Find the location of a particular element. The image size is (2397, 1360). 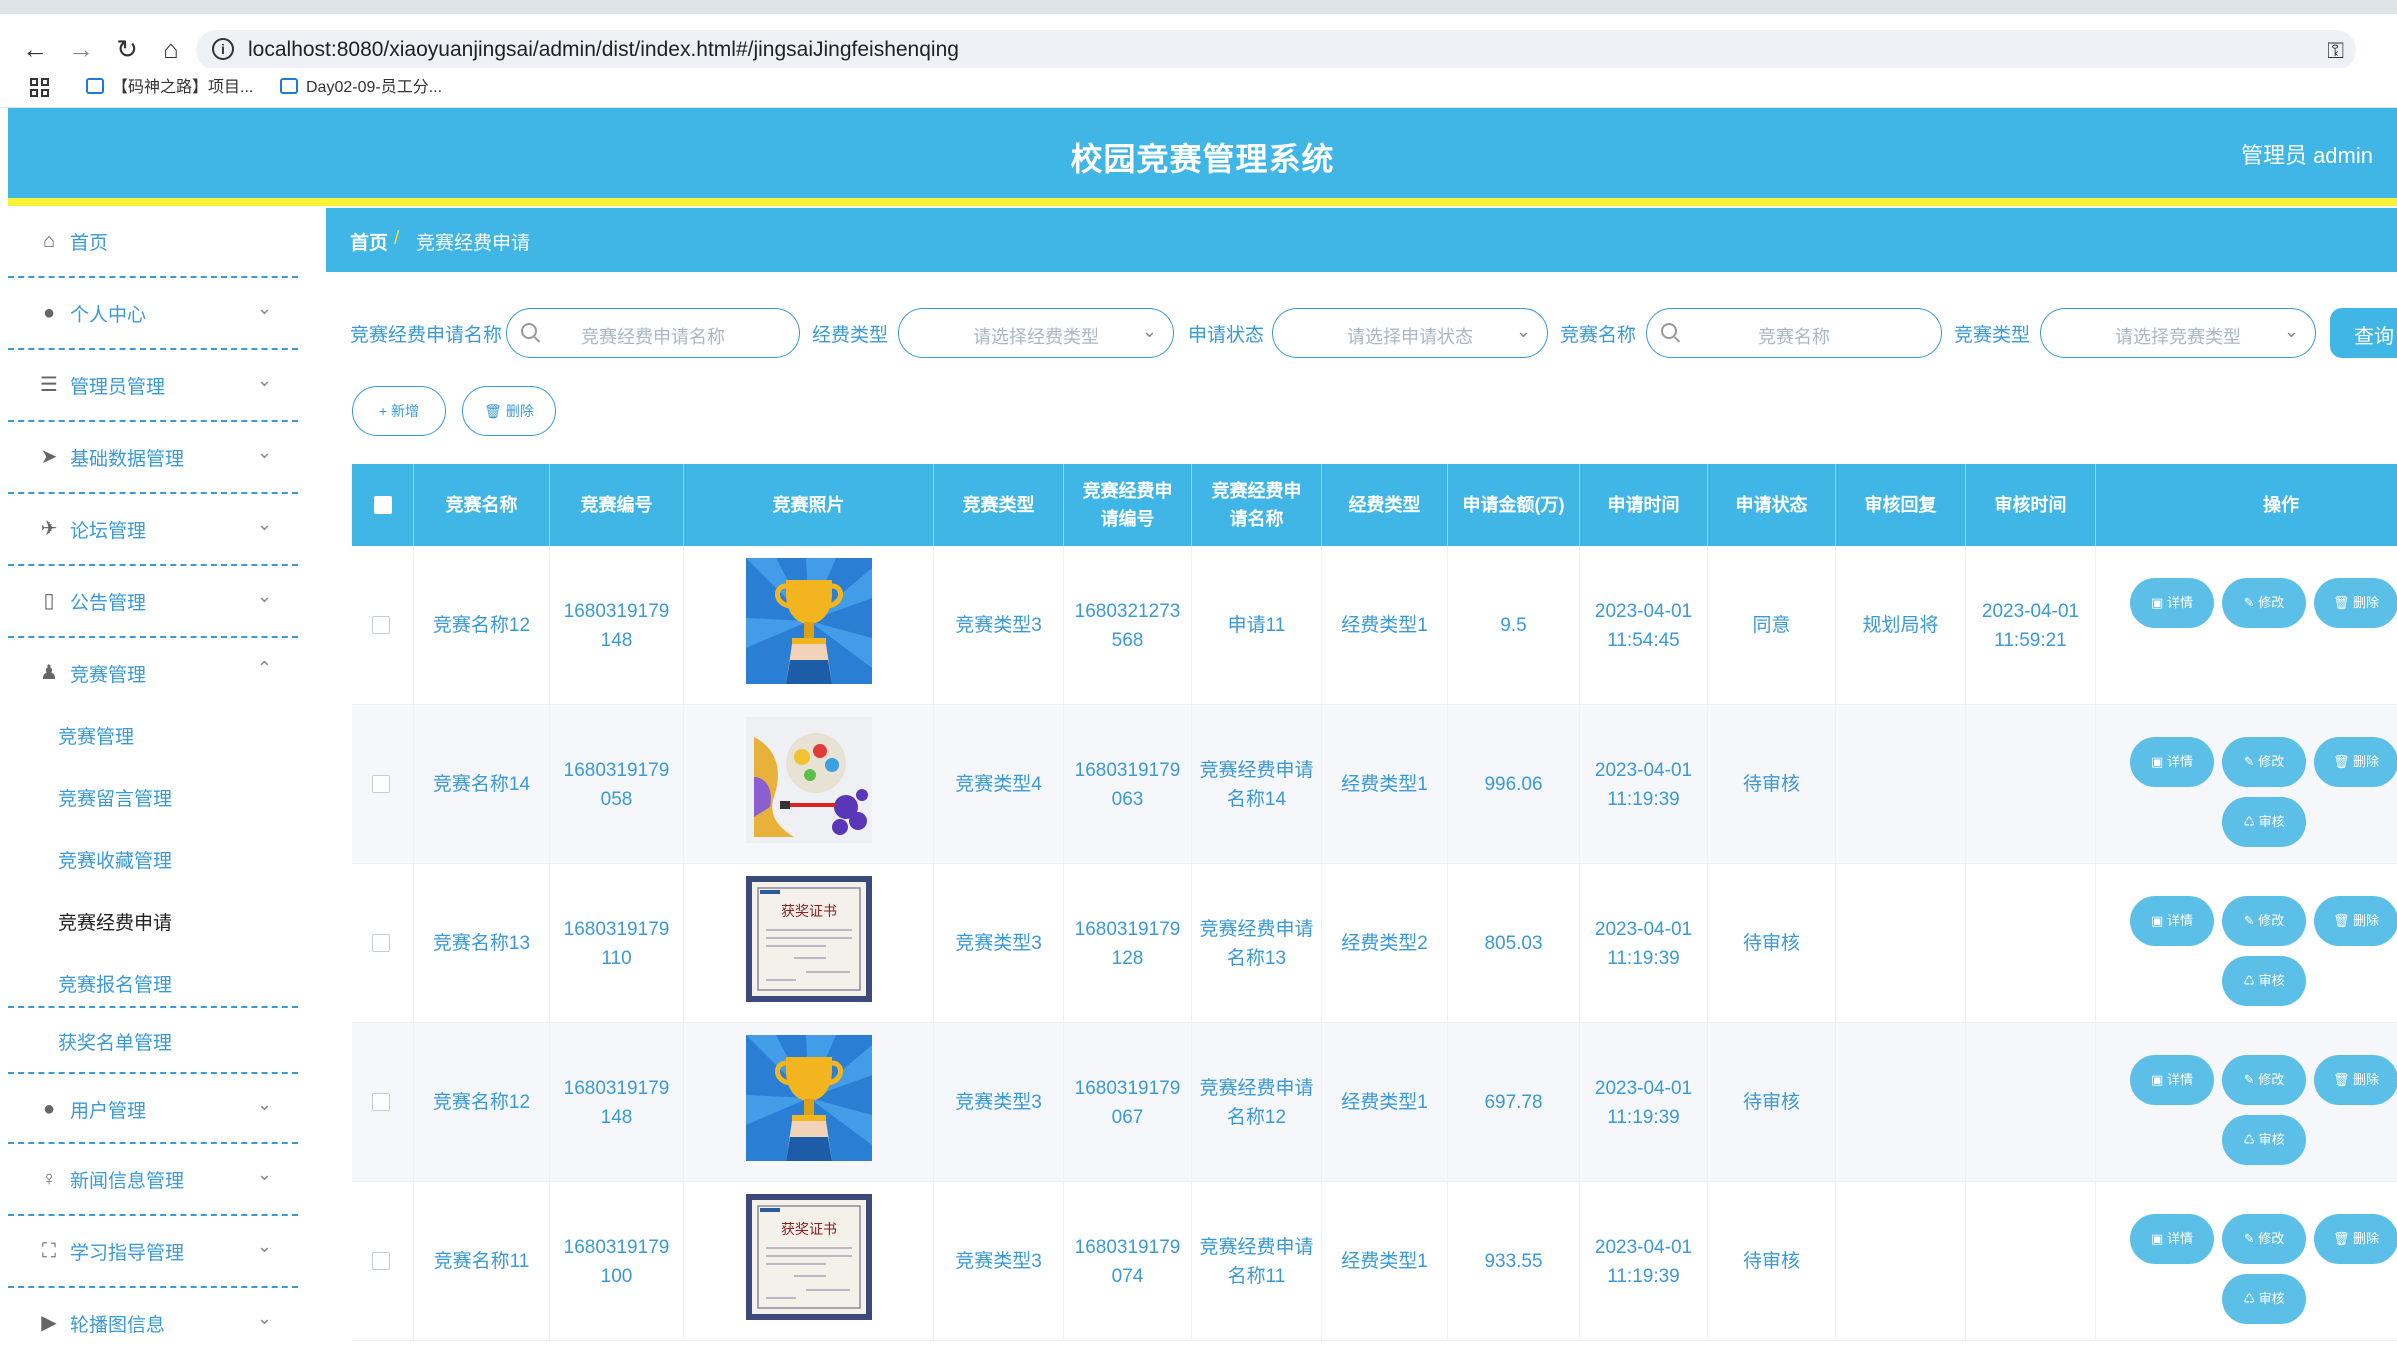

filter-comptype-select: 请选择竞赛类型 ⌄ is located at coordinates (2178, 333).